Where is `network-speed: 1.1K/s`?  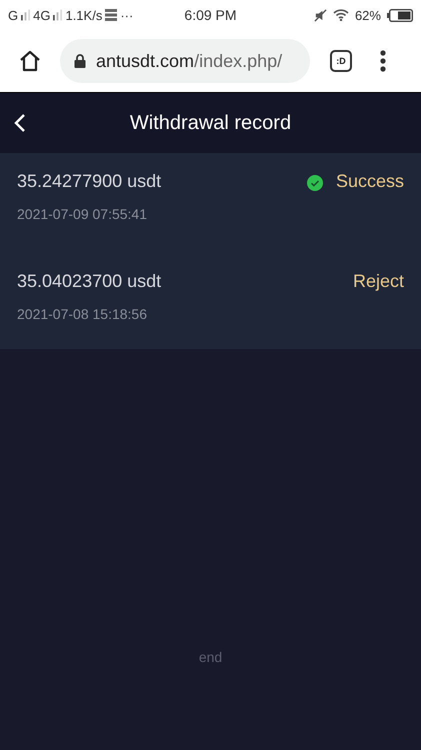 network-speed: 1.1K/s is located at coordinates (83, 15).